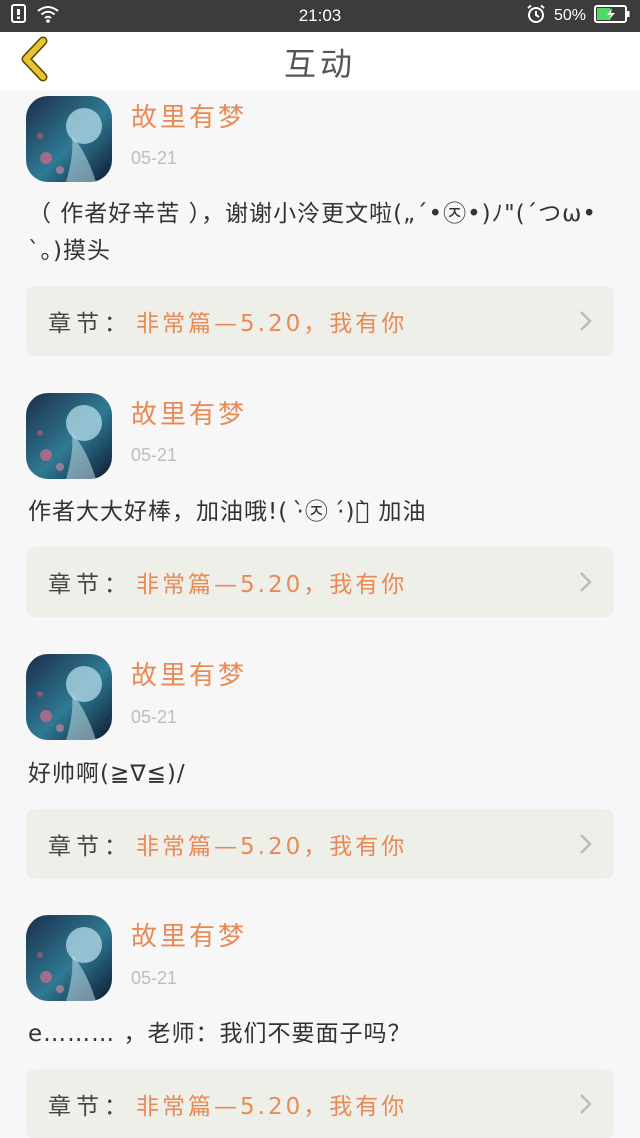 The width and height of the screenshot is (640, 1138). Describe the element at coordinates (320, 16) in the screenshot. I see `status-bar: 21:03 50%` at that location.